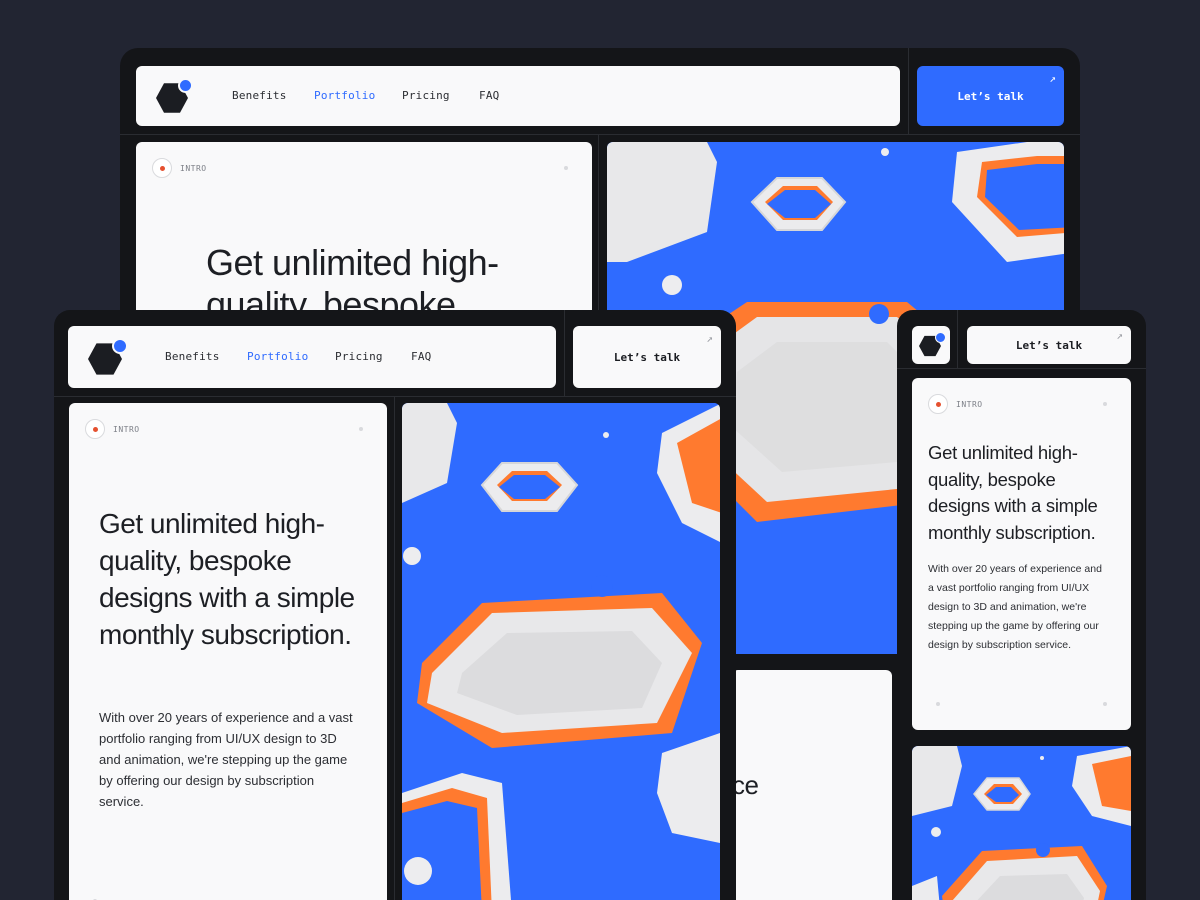 Image resolution: width=1200 pixels, height=900 pixels. I want to click on phone-logo-tile, so click(931, 345).